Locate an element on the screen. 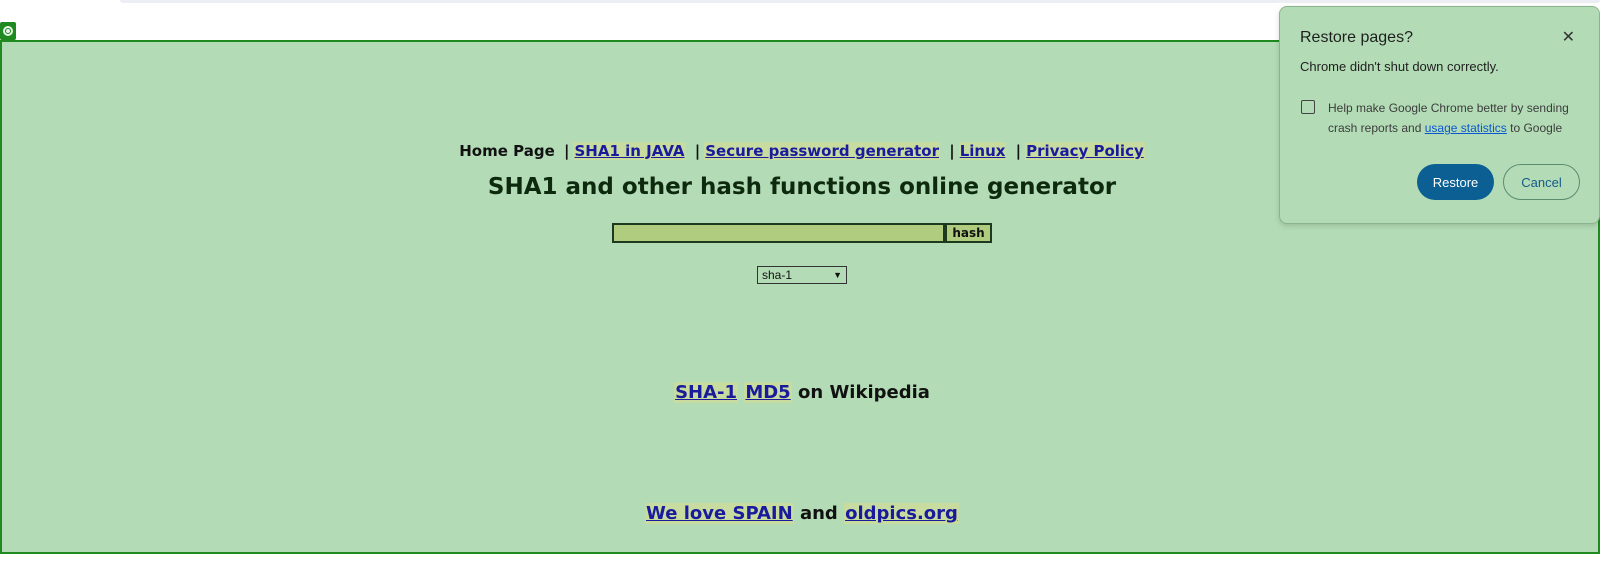  hash-input is located at coordinates (778, 233).